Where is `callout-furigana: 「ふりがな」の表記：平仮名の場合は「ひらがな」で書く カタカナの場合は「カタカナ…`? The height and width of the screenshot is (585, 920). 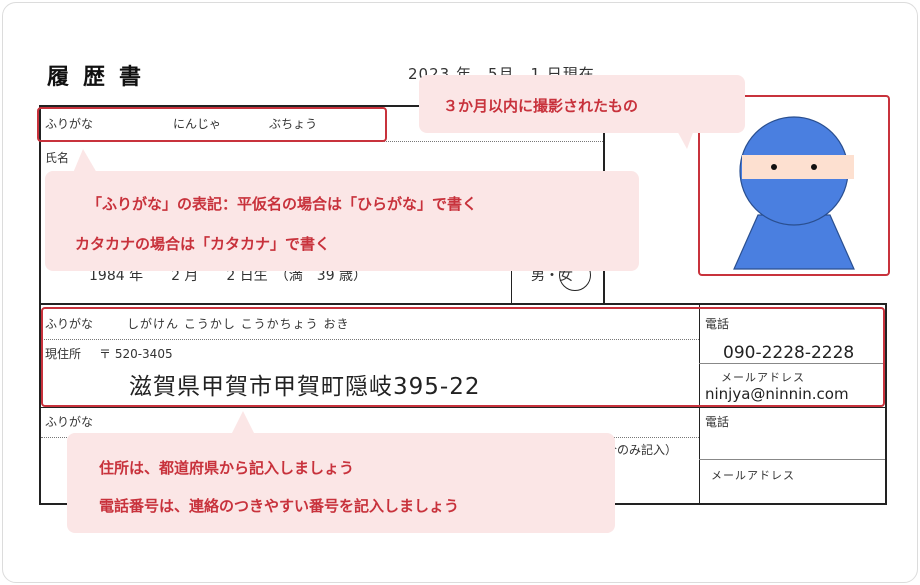
callout-furigana: 「ふりがな」の表記：平仮名の場合は「ひらがな」で書く カタカナの場合は「カタカナ… is located at coordinates (342, 221).